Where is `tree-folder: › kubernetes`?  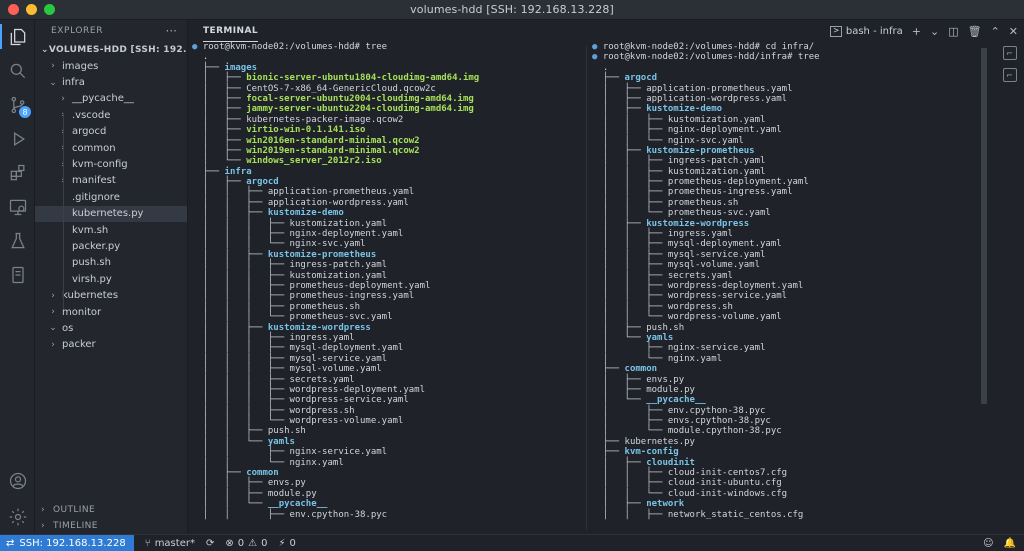 tree-folder: › kubernetes is located at coordinates (111, 295).